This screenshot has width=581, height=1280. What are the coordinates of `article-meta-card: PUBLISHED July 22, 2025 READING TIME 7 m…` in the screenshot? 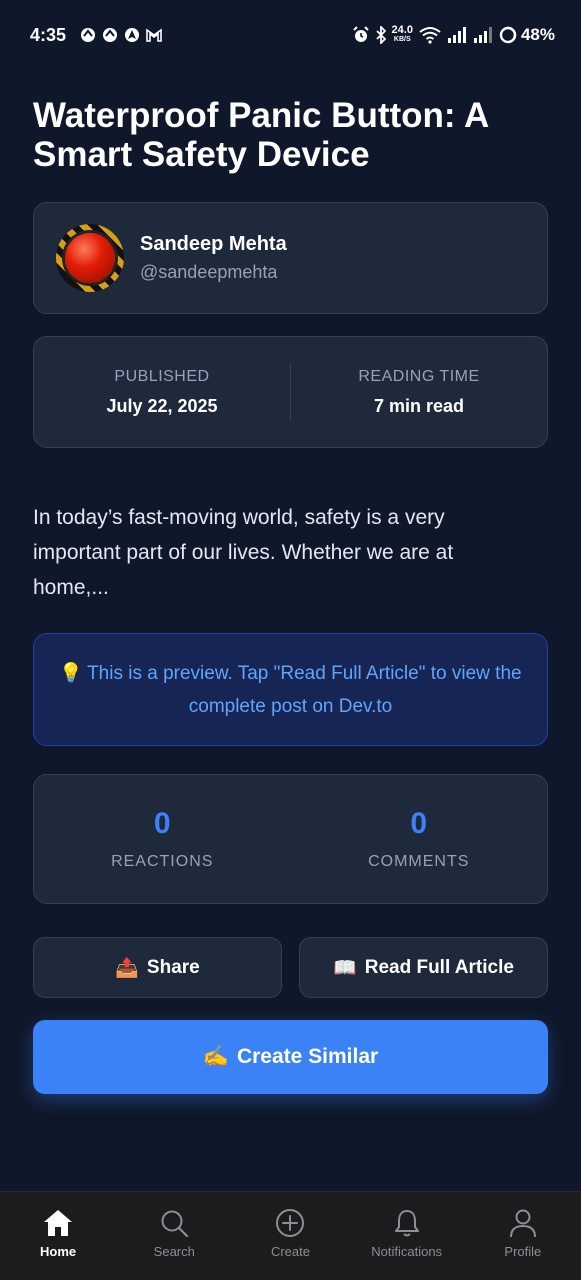 It's located at (290, 392).